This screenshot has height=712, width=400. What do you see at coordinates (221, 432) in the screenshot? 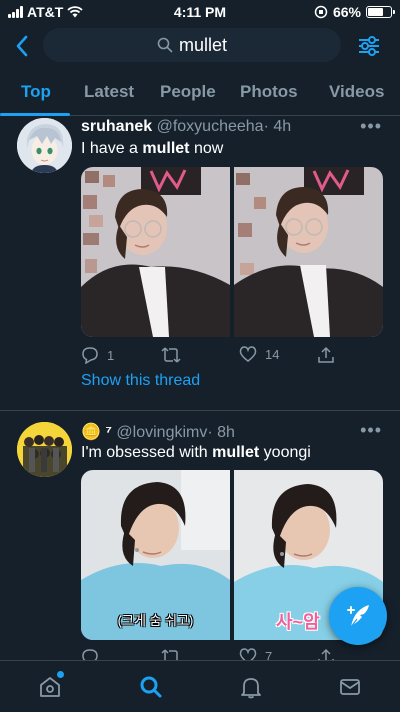
I see `tweet-time: · 8h` at bounding box center [221, 432].